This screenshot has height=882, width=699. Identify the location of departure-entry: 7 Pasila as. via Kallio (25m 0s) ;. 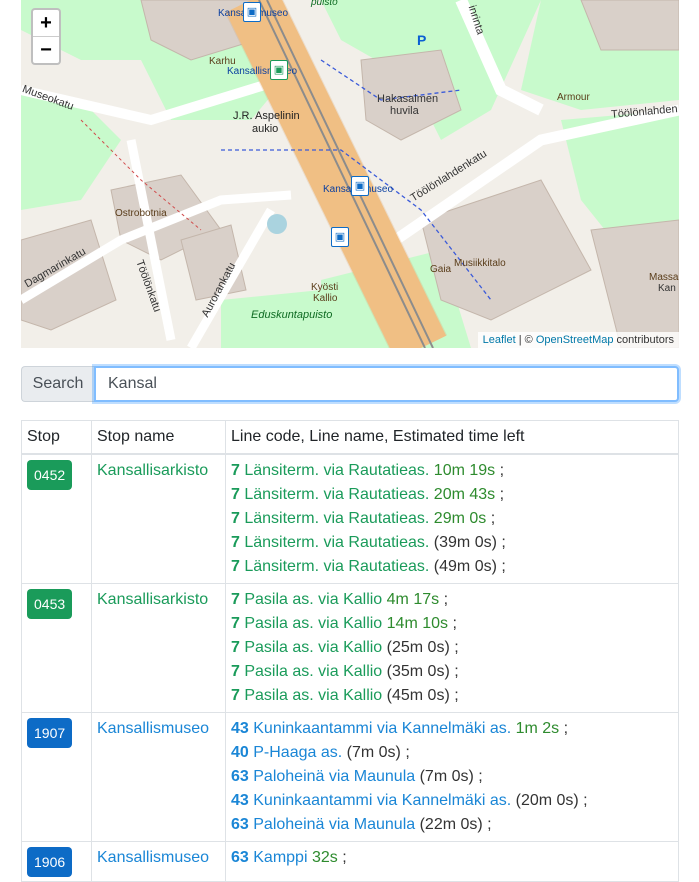
(452, 648).